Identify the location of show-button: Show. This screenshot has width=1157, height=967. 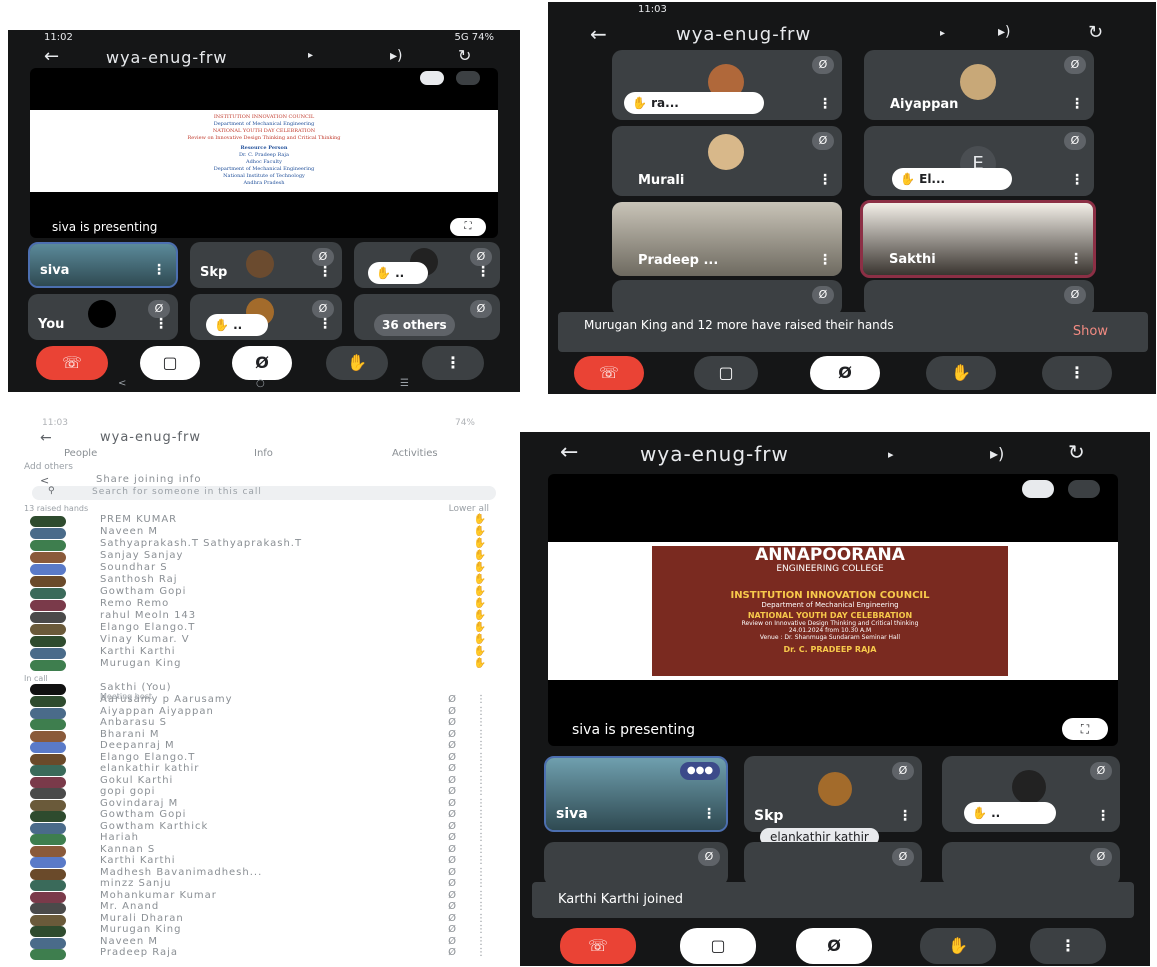
(1090, 331).